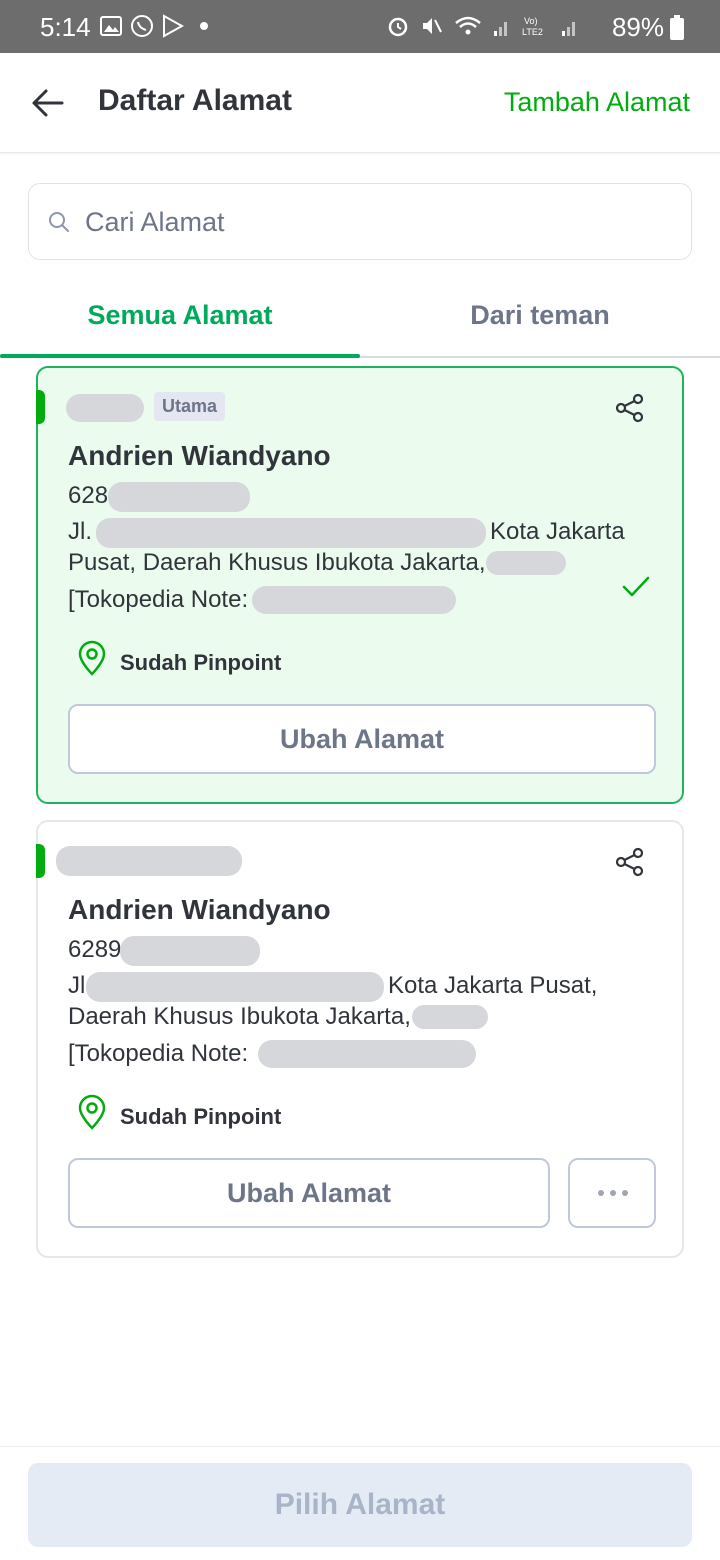  Describe the element at coordinates (360, 103) in the screenshot. I see `app-header: Daftar Alamat Tambah Alamat` at that location.